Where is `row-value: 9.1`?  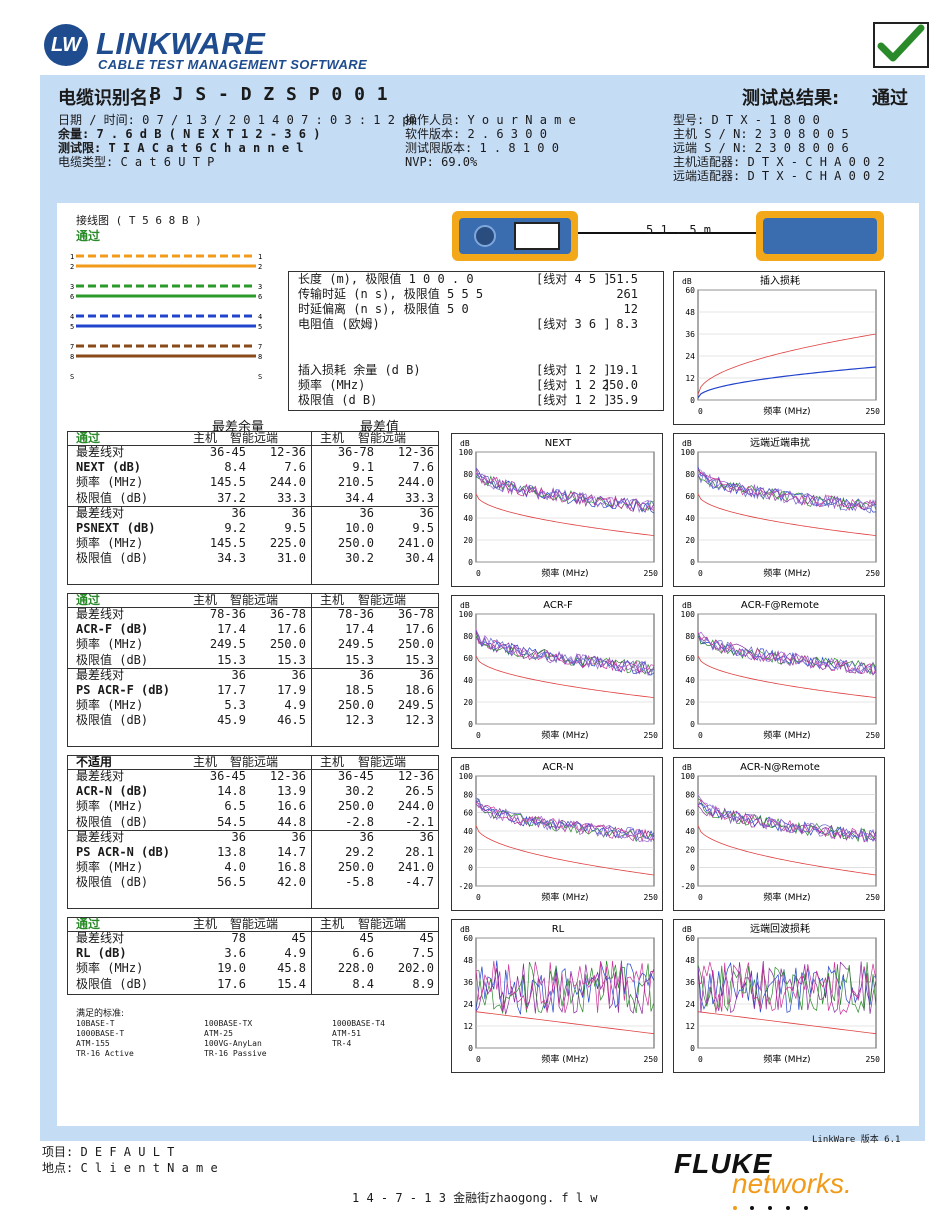 row-value: 9.1 is located at coordinates (363, 467).